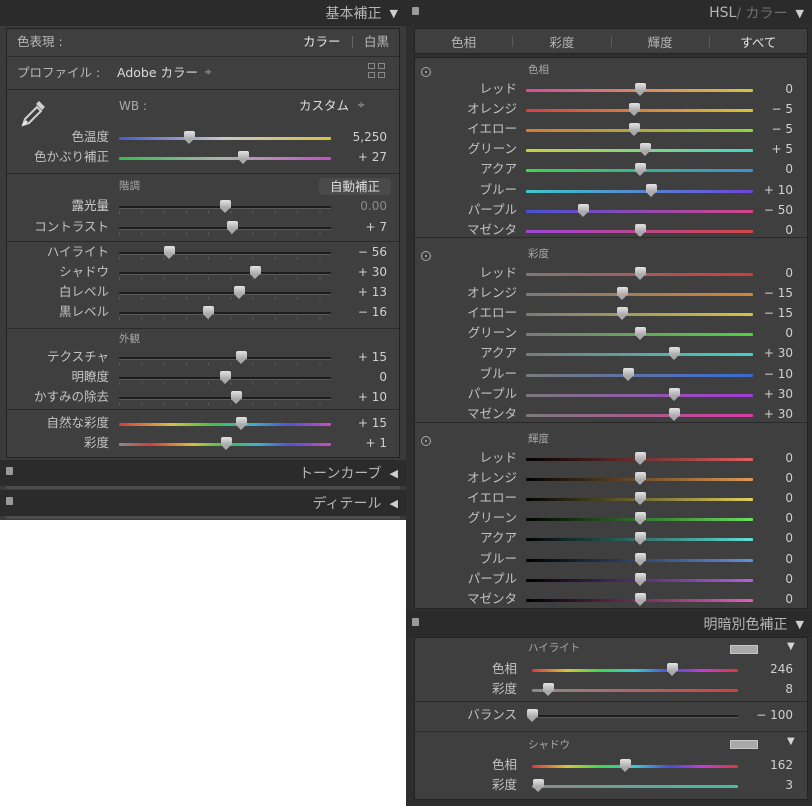 The width and height of the screenshot is (812, 806). What do you see at coordinates (377, 71) in the screenshot?
I see `profile-browser-grid-icon` at bounding box center [377, 71].